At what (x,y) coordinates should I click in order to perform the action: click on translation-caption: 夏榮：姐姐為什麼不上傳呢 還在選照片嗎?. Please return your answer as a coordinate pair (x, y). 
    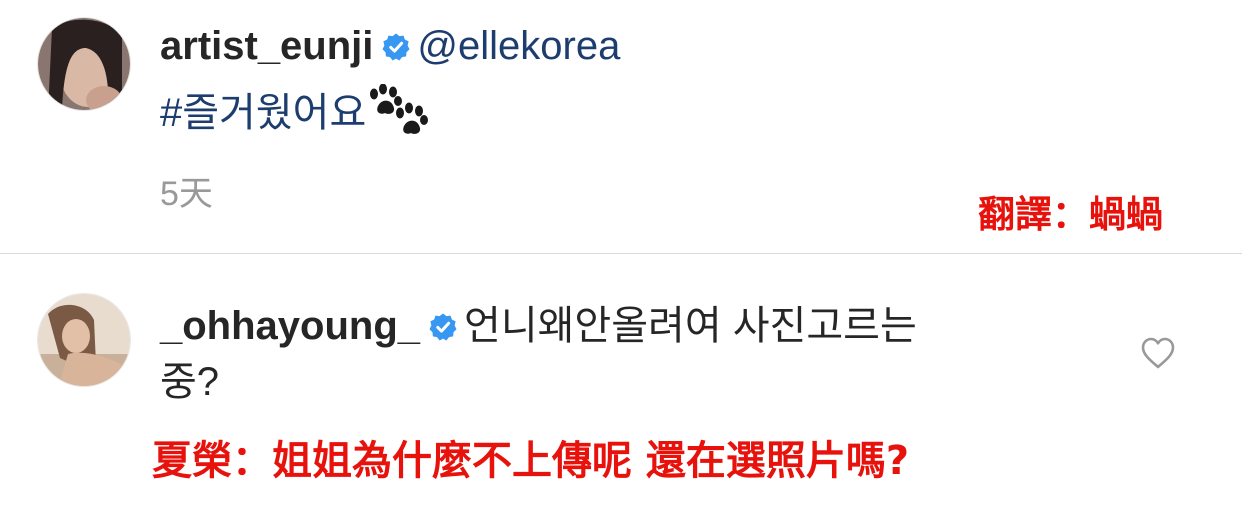
    Looking at the image, I should click on (531, 461).